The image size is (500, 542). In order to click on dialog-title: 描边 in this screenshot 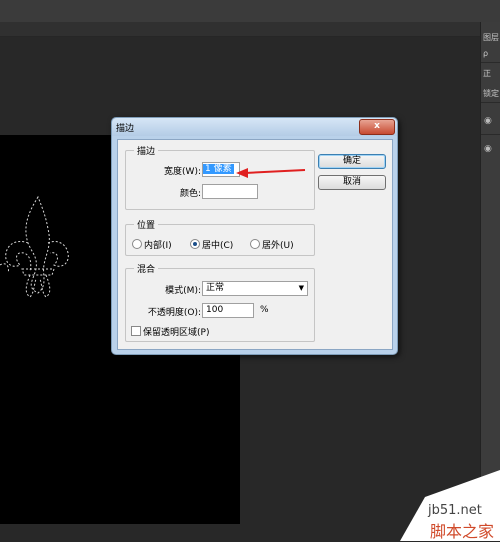, I will do `click(125, 129)`.